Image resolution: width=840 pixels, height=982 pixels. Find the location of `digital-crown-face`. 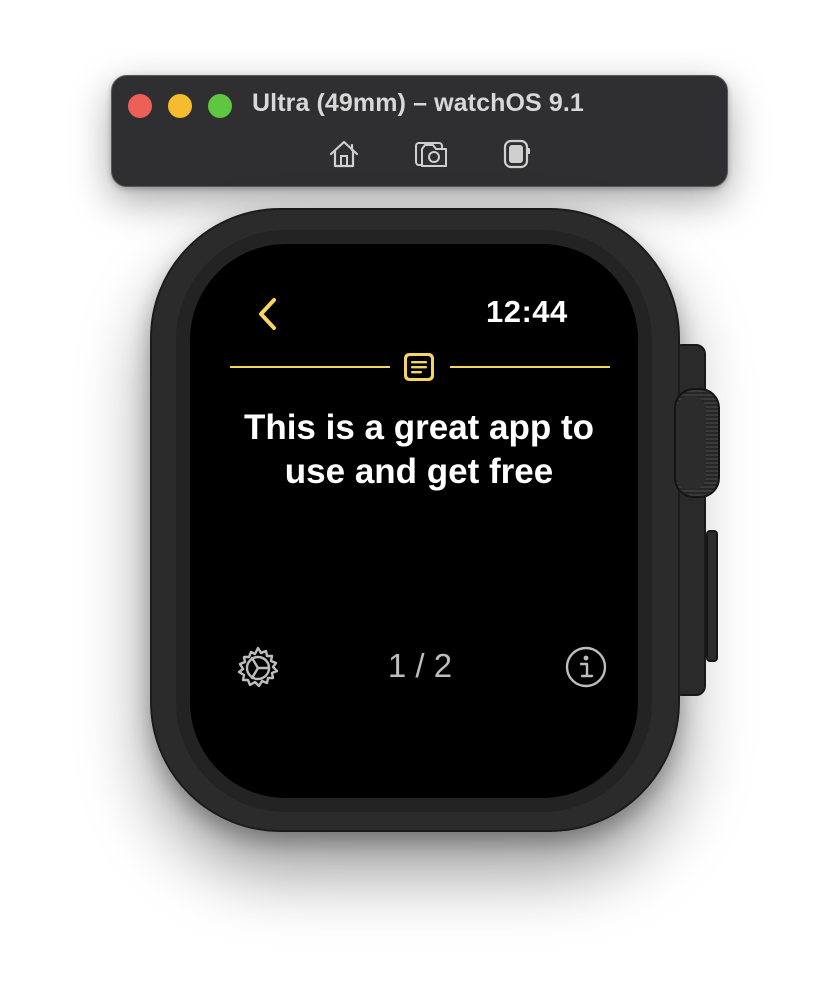

digital-crown-face is located at coordinates (691, 443).